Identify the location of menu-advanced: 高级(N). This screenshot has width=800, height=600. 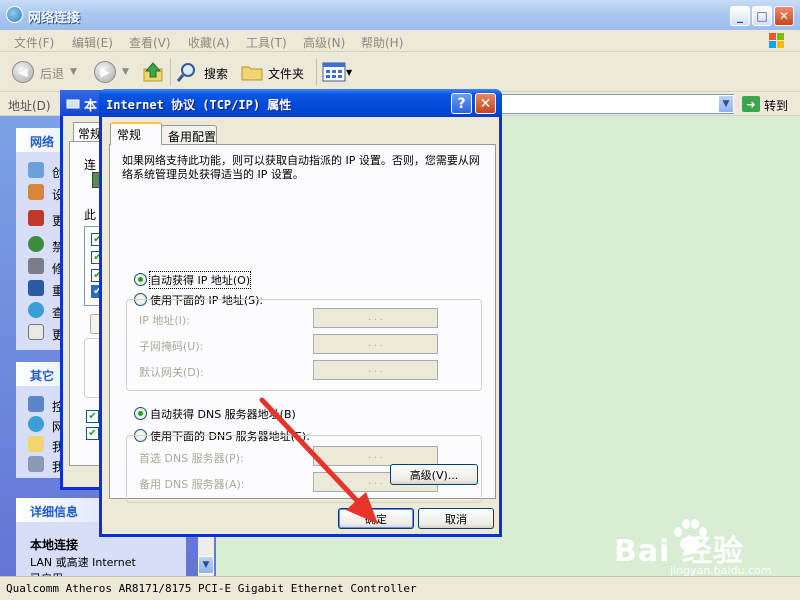
(324, 42).